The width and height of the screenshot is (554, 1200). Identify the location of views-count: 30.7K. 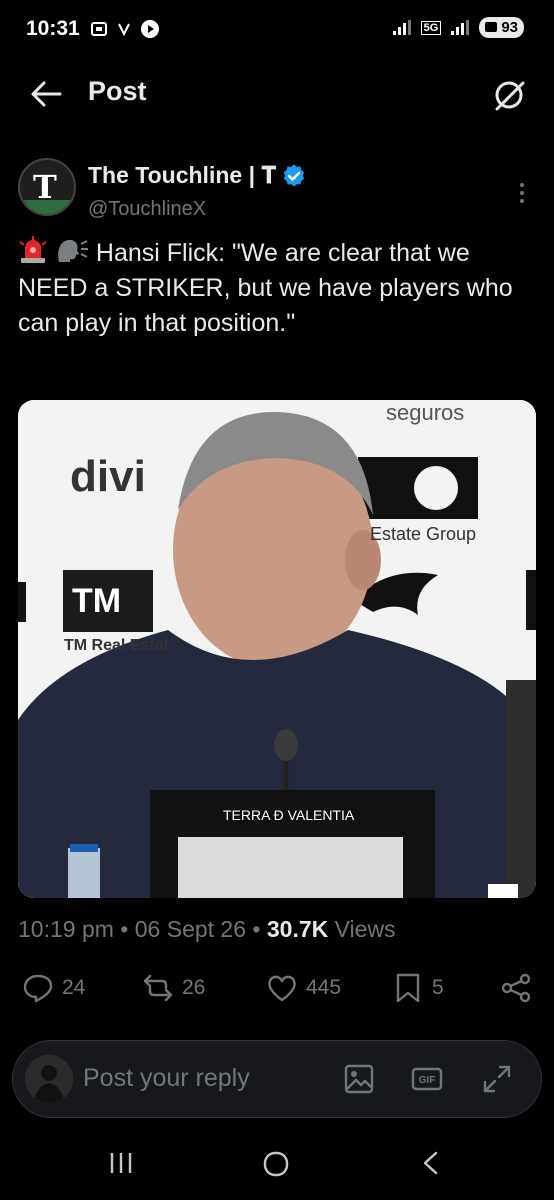
(297, 929).